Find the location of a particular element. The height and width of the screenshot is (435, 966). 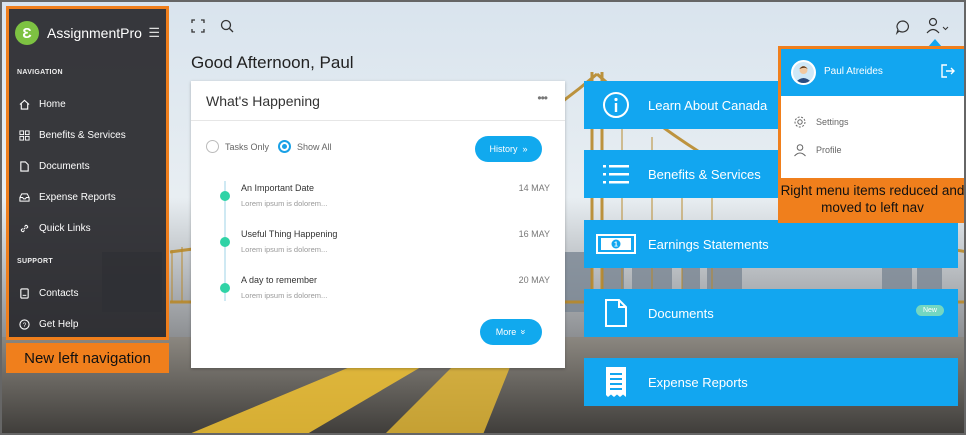

new-badge: New is located at coordinates (929, 310).